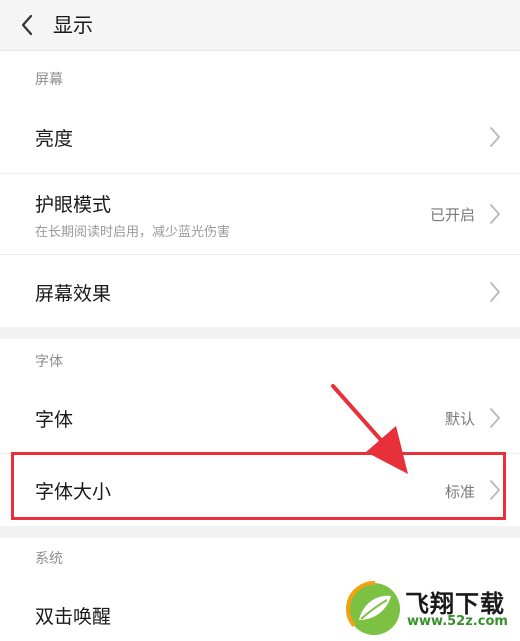 The width and height of the screenshot is (520, 641). I want to click on section-header-screen: 屏幕, so click(260, 76).